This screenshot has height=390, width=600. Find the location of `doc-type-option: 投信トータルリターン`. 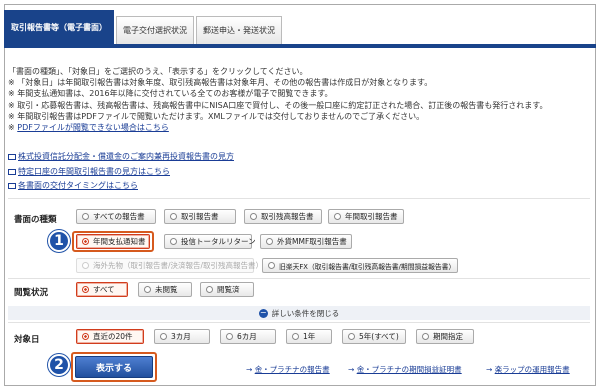

doc-type-option: 投信トータルリターン is located at coordinates (210, 241).